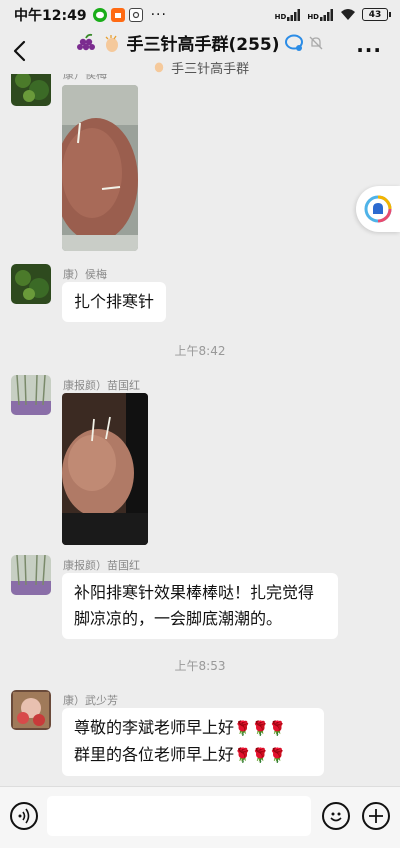 Image resolution: width=400 pixels, height=848 pixels. I want to click on emoji-button, so click(336, 816).